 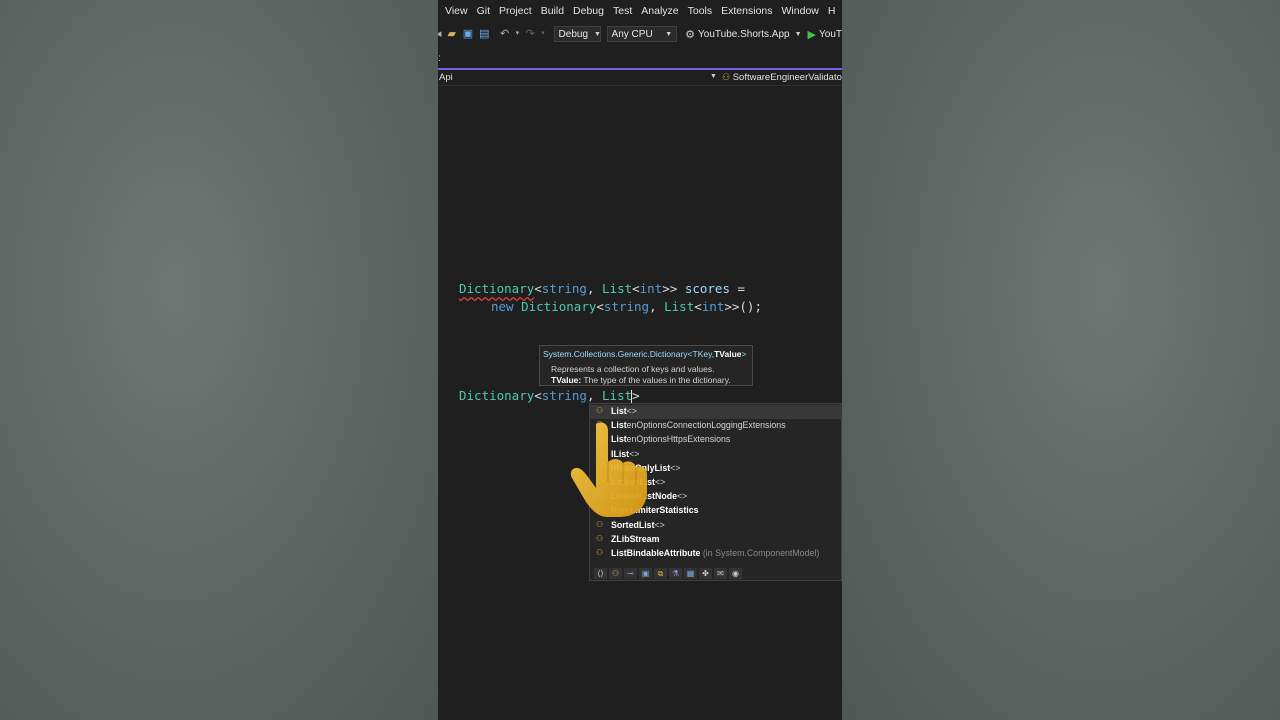 What do you see at coordinates (705, 573) in the screenshot?
I see `snippet-filter-icon: ✤` at bounding box center [705, 573].